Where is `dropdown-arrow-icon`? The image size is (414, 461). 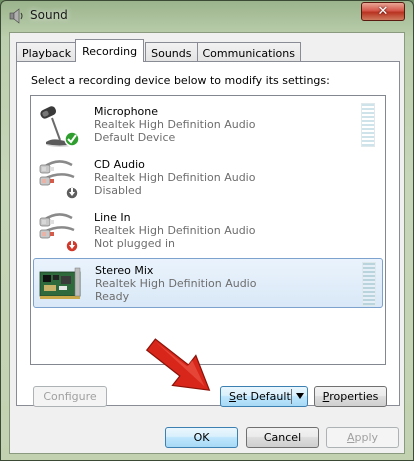 dropdown-arrow-icon is located at coordinates (300, 396).